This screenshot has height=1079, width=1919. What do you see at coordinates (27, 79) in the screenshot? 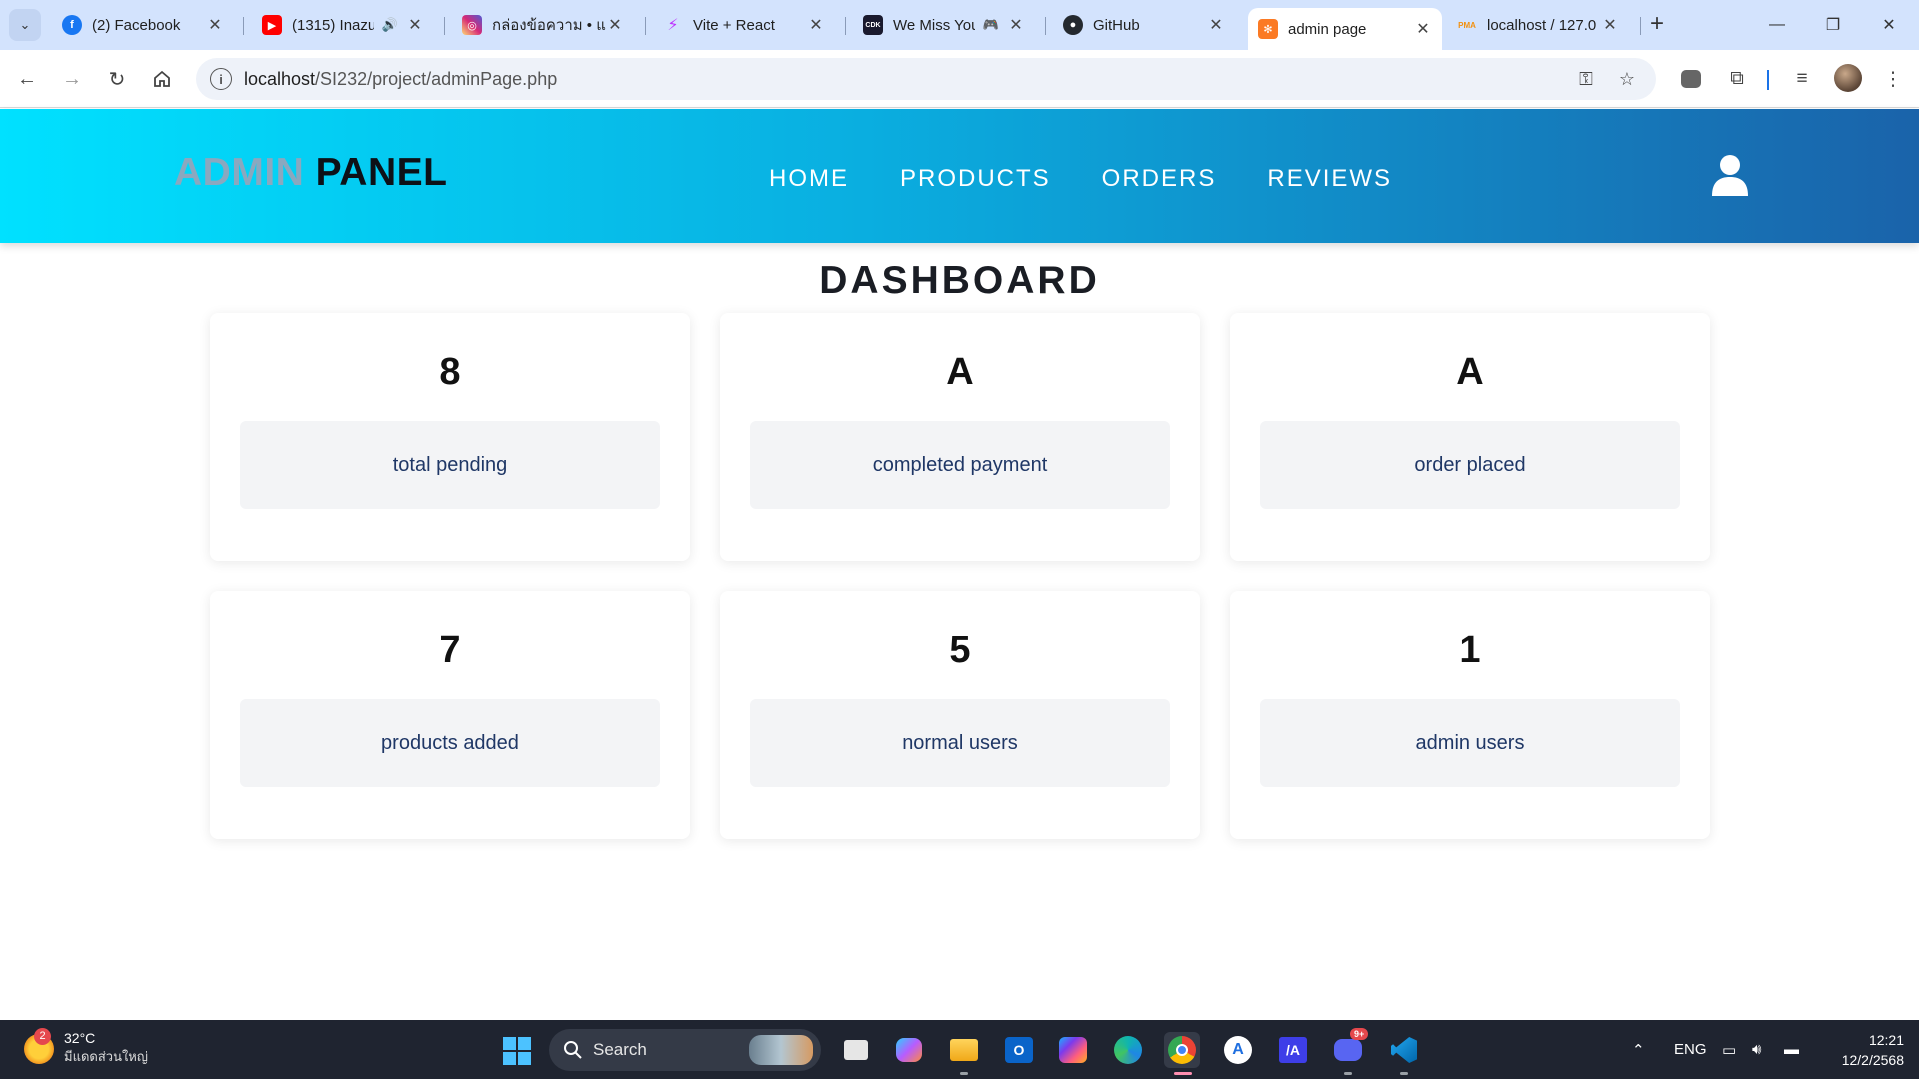
I see `back-button: ←` at bounding box center [27, 79].